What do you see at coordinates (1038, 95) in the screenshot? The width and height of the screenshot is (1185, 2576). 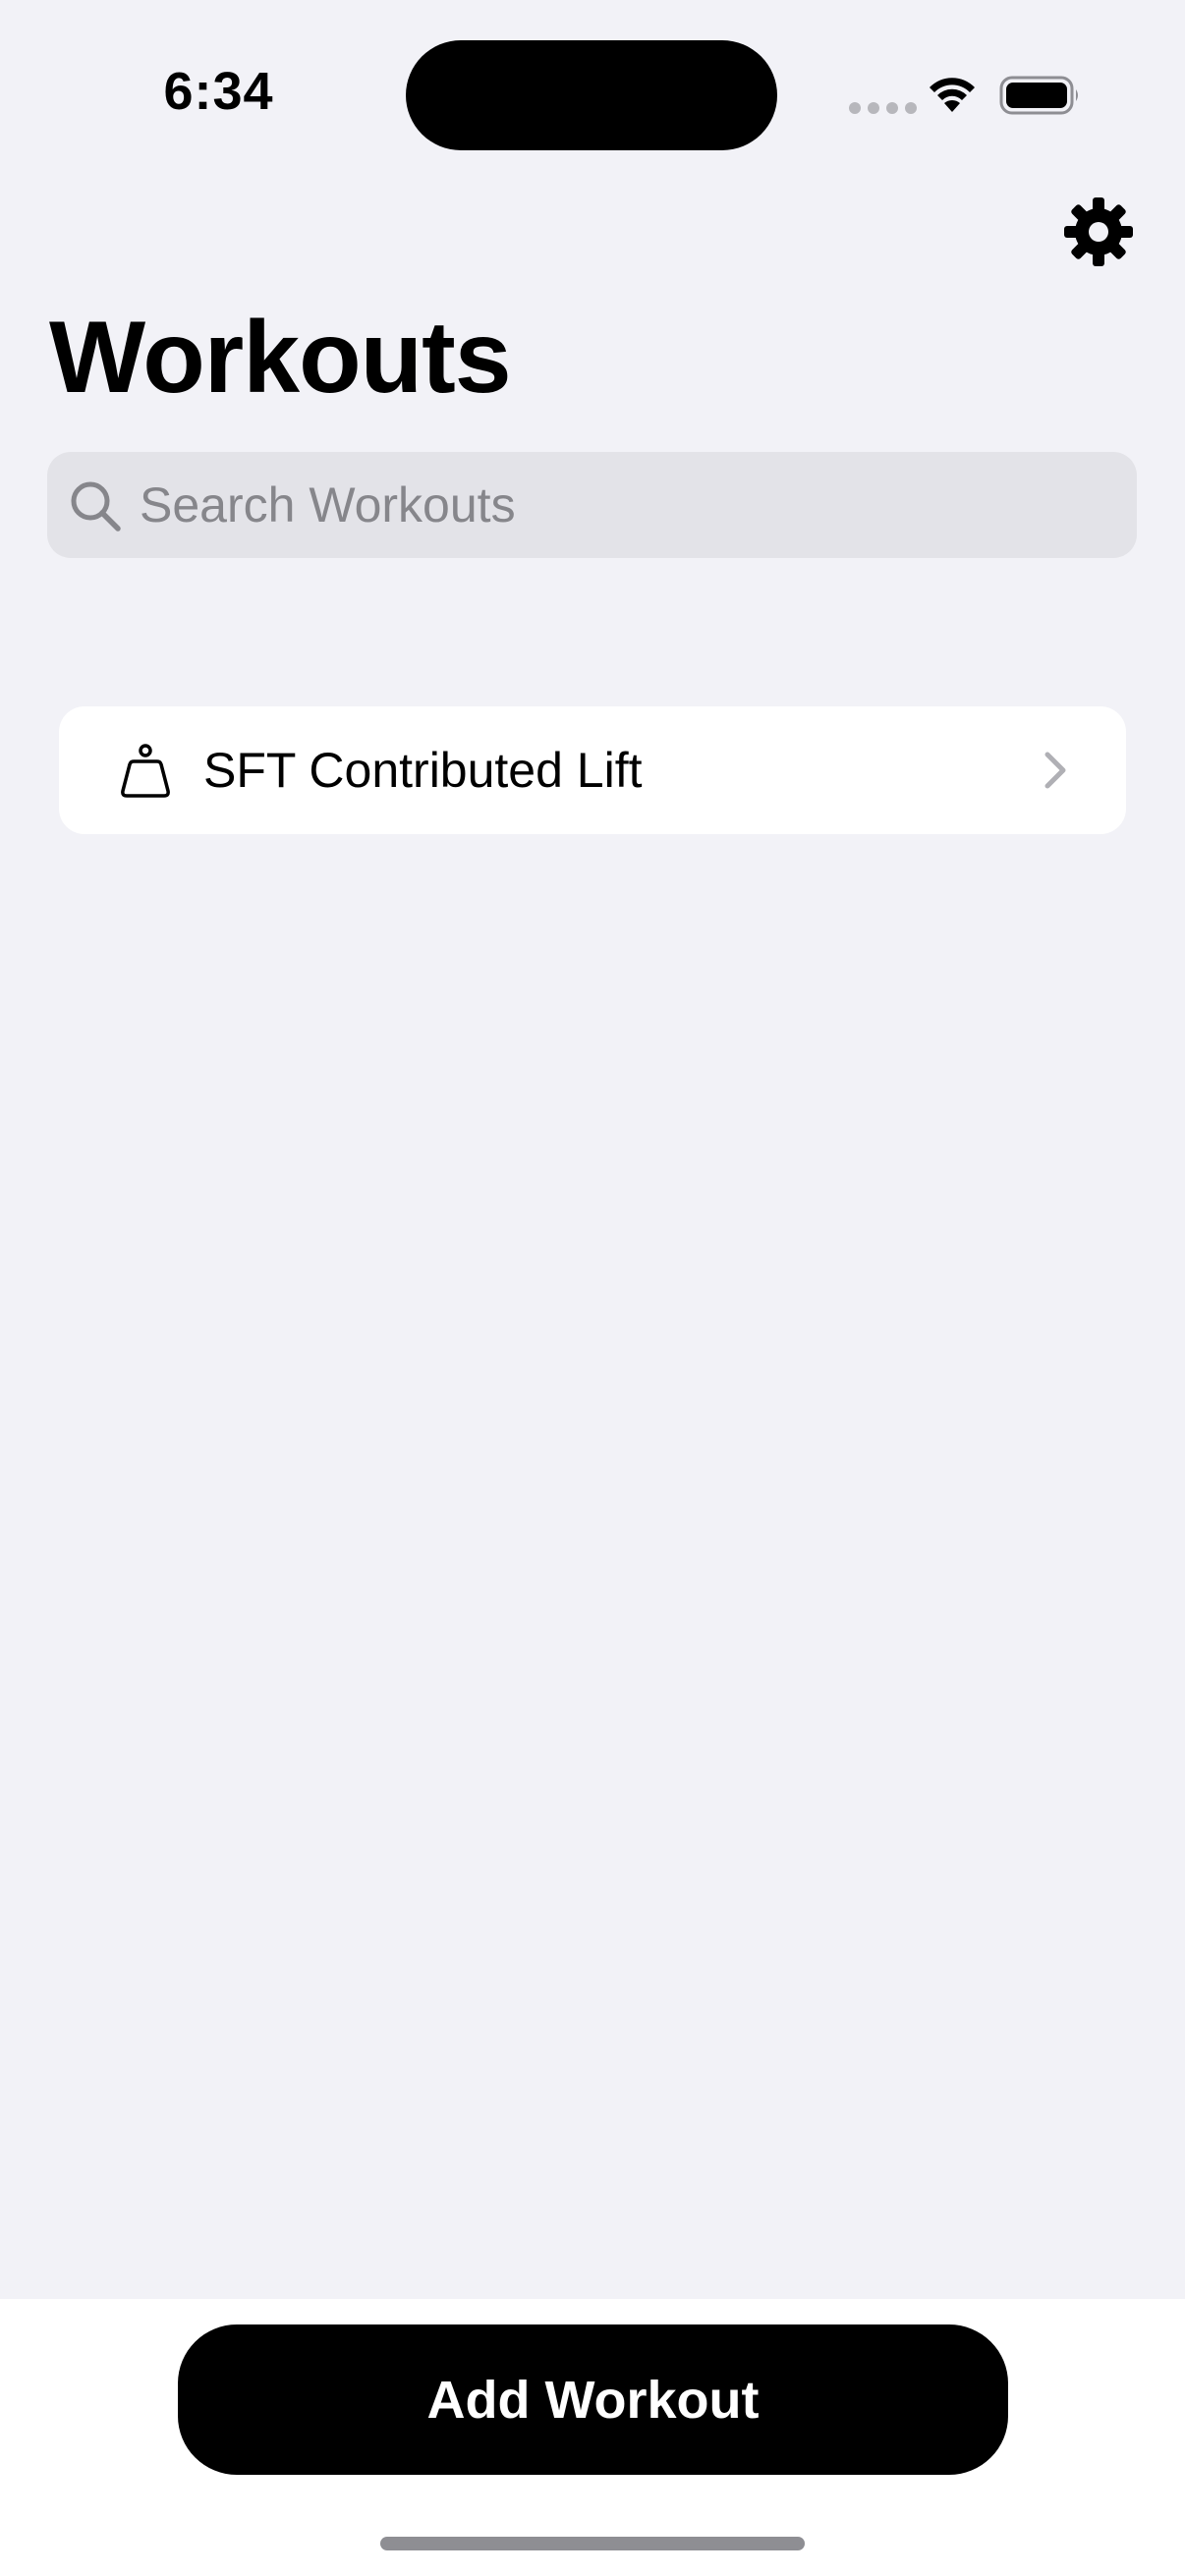 I see `battery-icon` at bounding box center [1038, 95].